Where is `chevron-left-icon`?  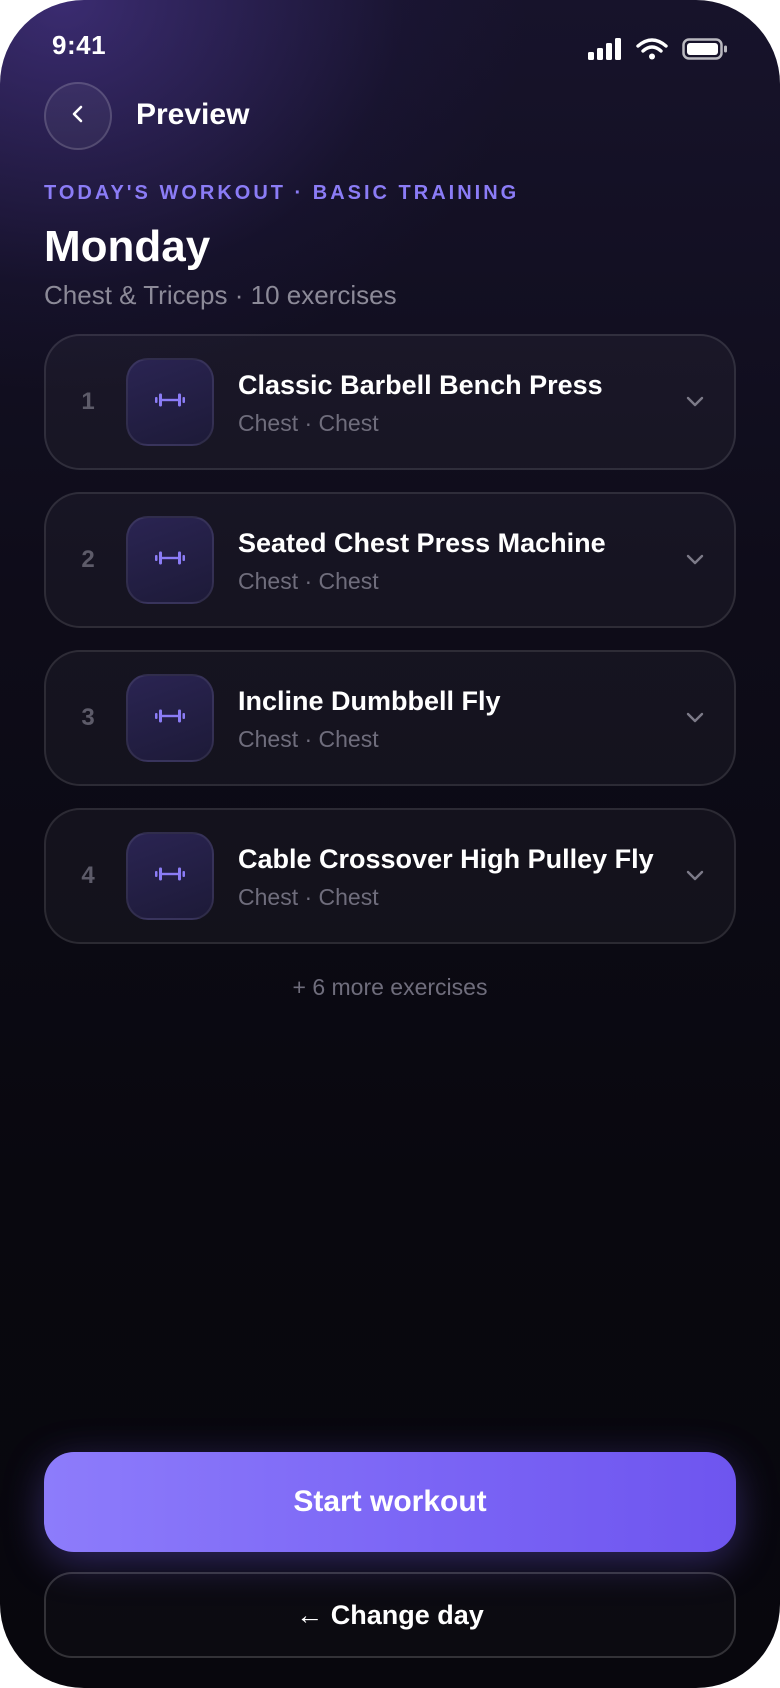
chevron-left-icon is located at coordinates (78, 116).